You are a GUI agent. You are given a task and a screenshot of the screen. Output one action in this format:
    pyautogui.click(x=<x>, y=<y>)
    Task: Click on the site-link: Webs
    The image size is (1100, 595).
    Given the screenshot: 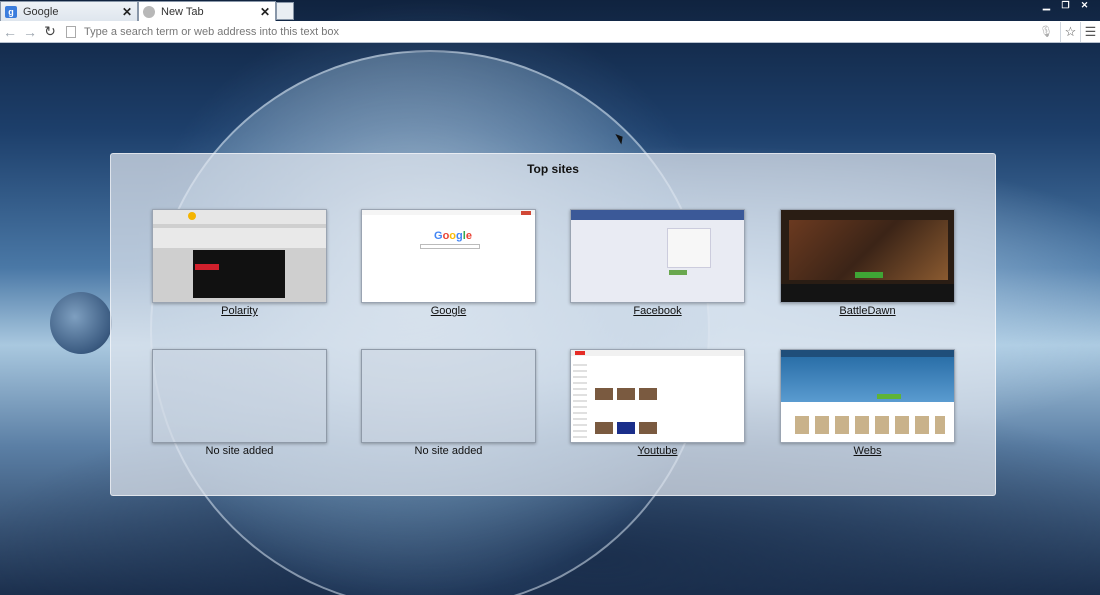 What is the action you would take?
    pyautogui.click(x=867, y=451)
    